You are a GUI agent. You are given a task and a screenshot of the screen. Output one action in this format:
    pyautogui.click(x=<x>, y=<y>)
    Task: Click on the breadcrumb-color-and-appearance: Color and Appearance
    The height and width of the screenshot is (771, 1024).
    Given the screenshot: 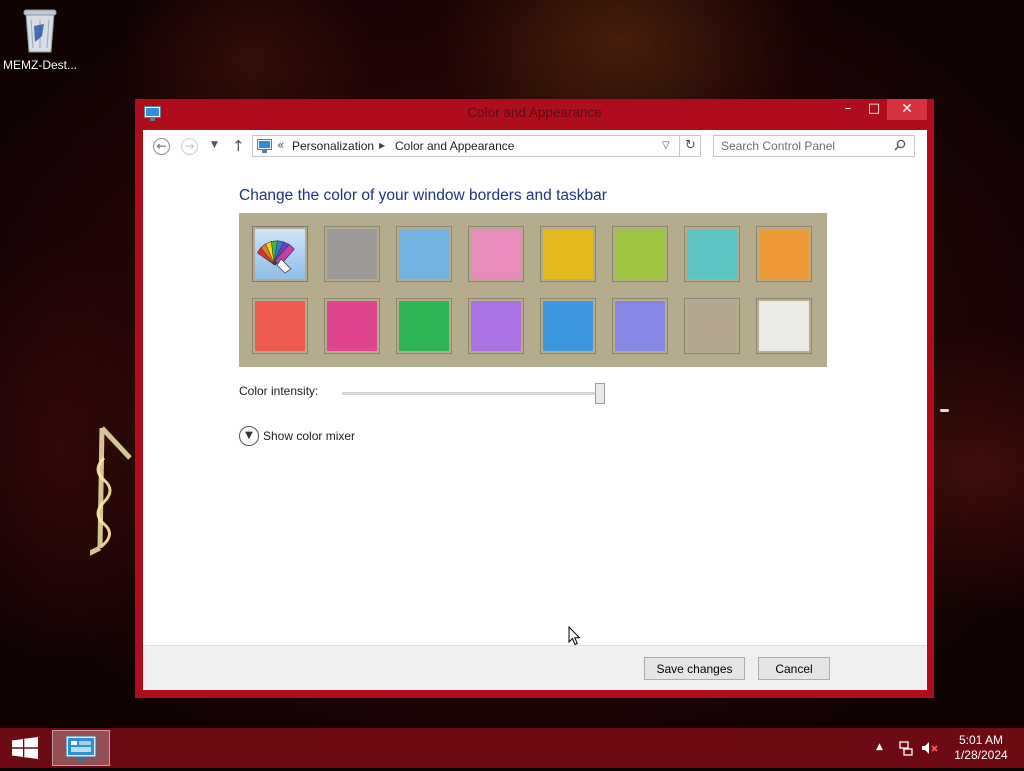 What is the action you would take?
    pyautogui.click(x=454, y=146)
    